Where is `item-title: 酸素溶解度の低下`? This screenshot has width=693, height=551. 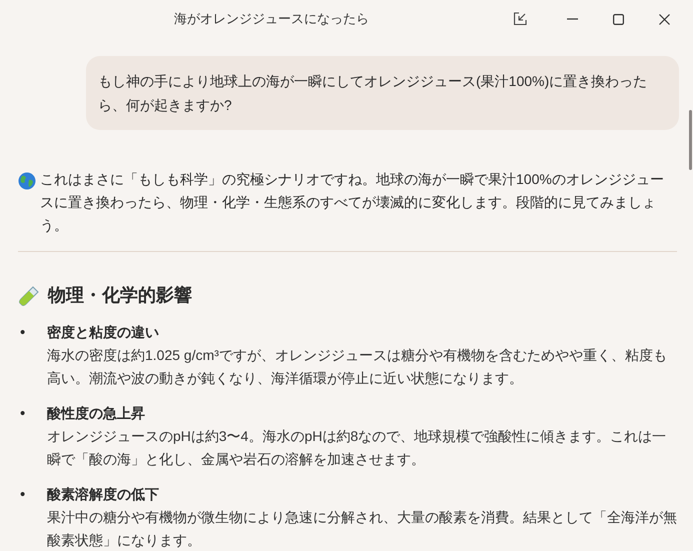
item-title: 酸素溶解度の低下 is located at coordinates (103, 494).